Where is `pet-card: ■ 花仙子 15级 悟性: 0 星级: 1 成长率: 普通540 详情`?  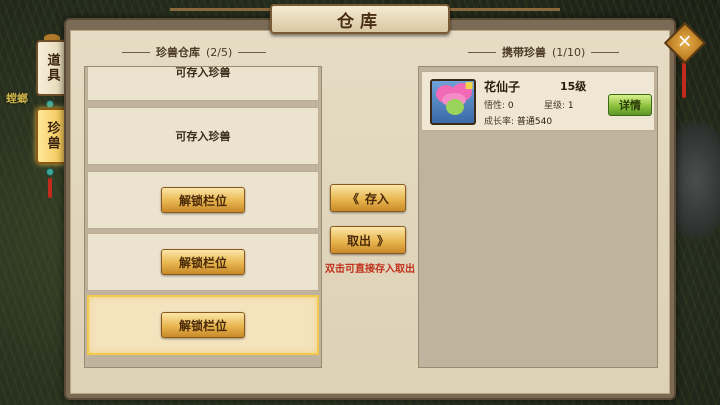 pet-card: ■ 花仙子 15级 悟性: 0 星级: 1 成长率: 普通540 详情 is located at coordinates (538, 101).